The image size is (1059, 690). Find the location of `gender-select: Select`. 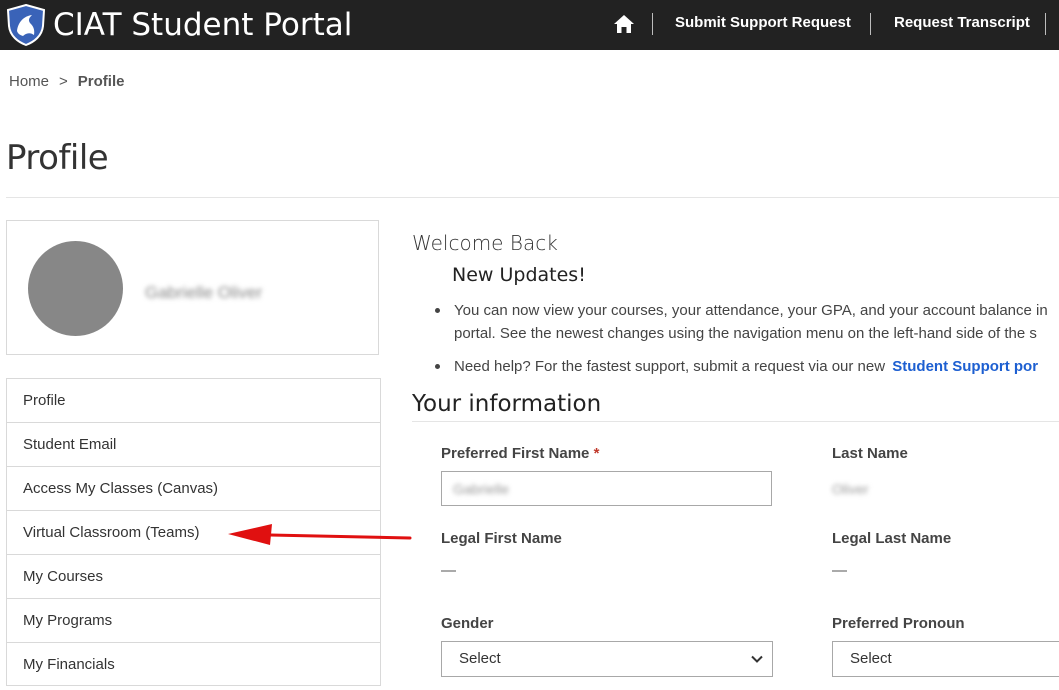

gender-select: Select is located at coordinates (607, 659).